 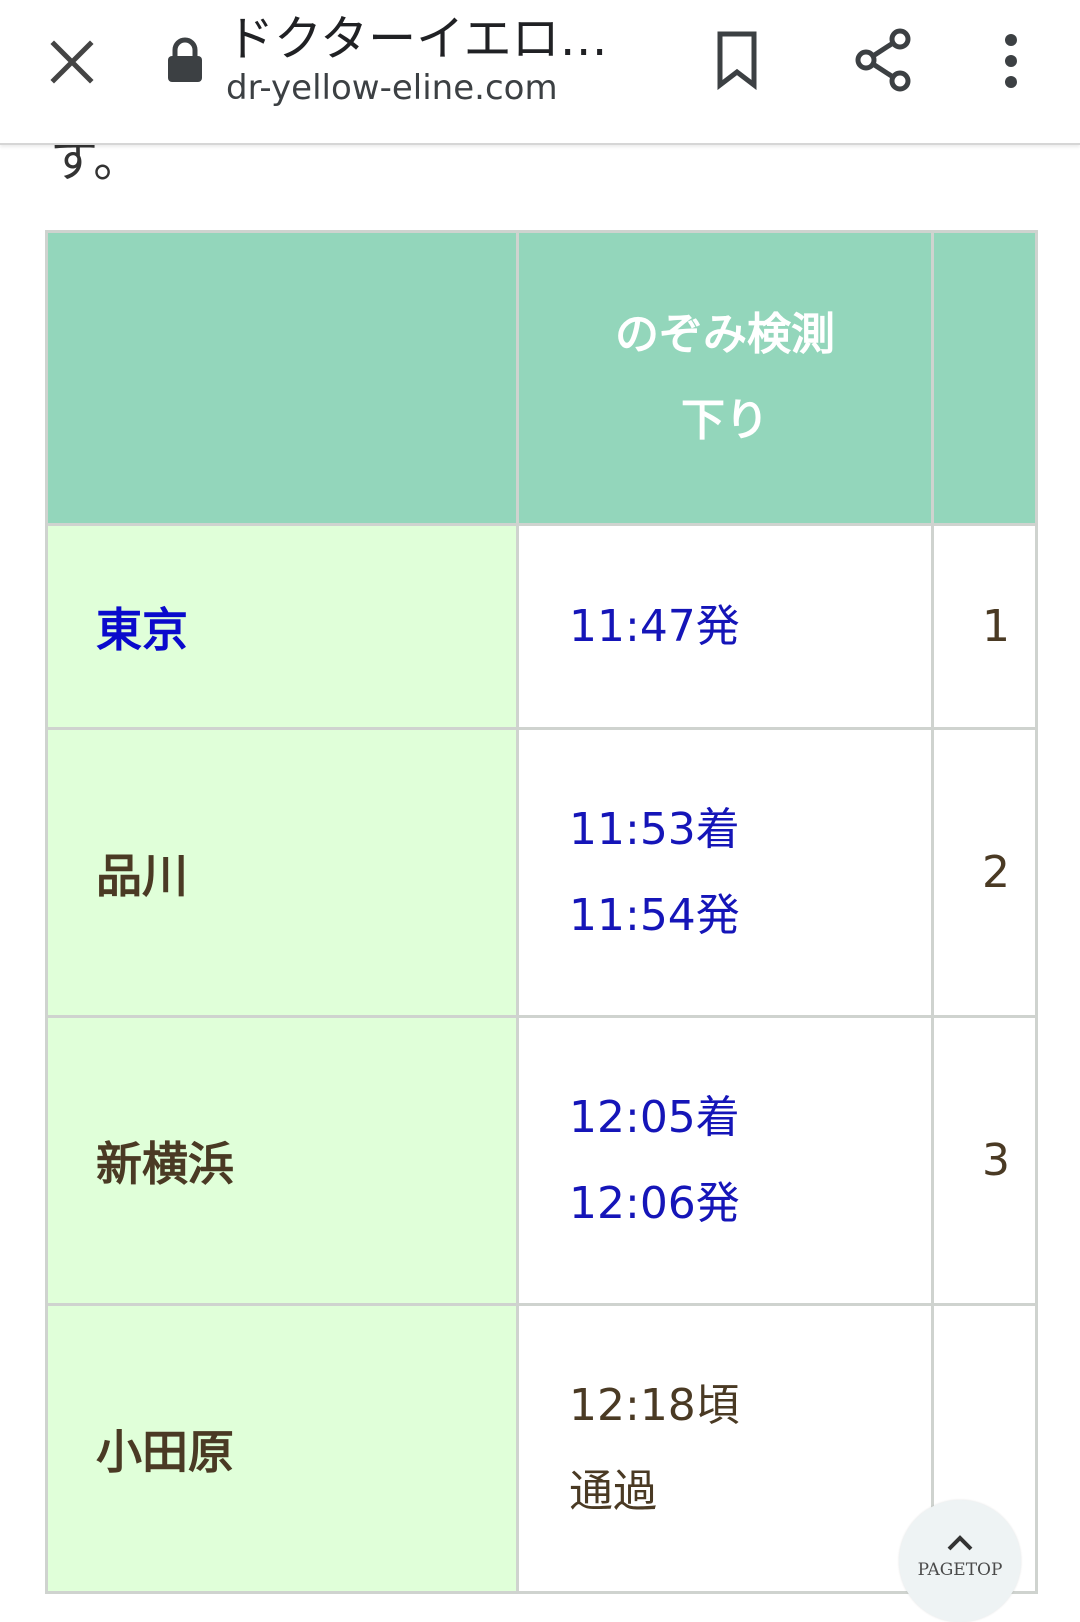 I want to click on header-cell-station, so click(x=282, y=378).